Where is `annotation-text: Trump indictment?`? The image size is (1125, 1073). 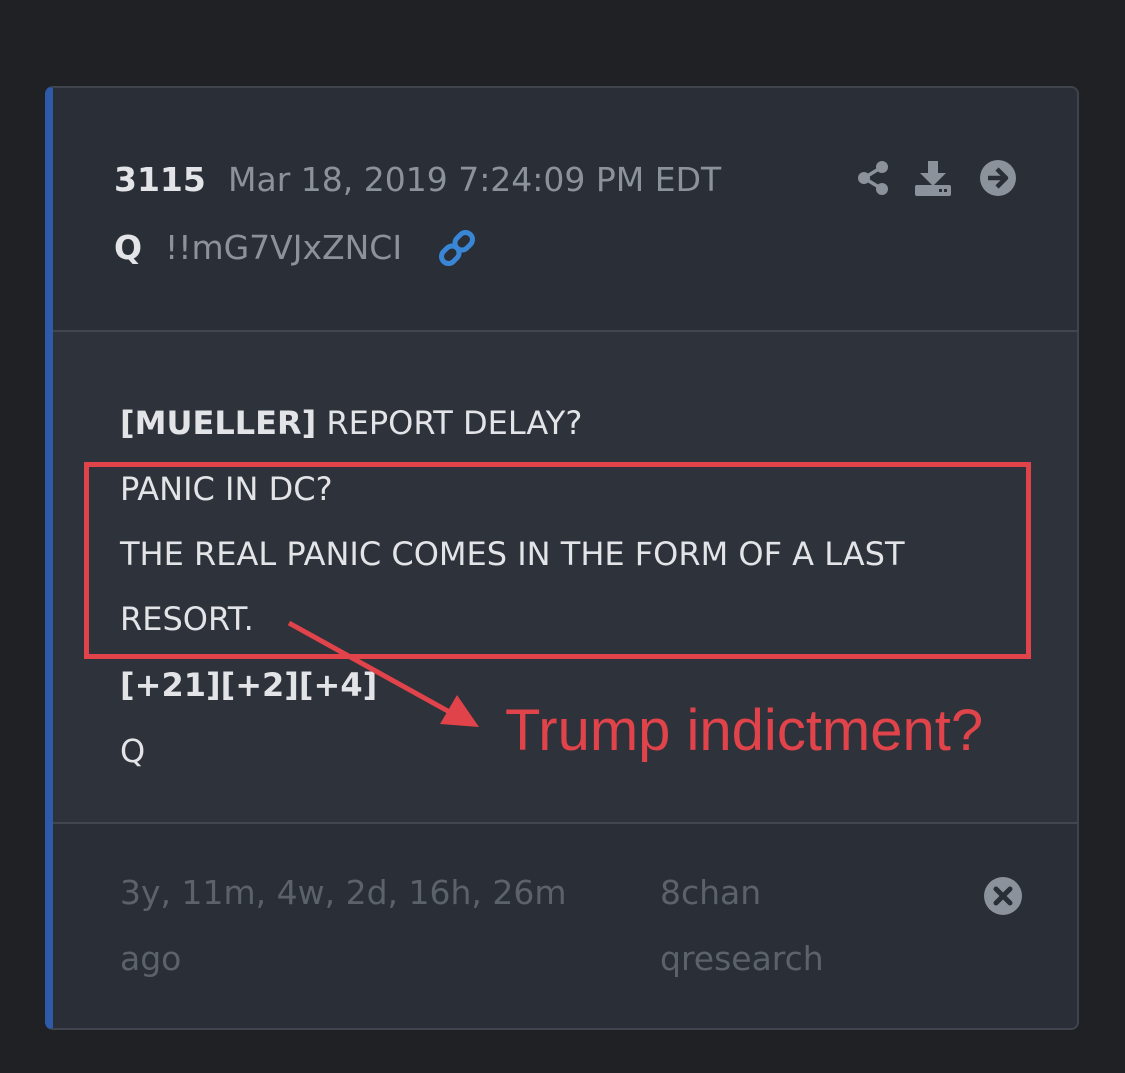 annotation-text: Trump indictment? is located at coordinates (744, 730).